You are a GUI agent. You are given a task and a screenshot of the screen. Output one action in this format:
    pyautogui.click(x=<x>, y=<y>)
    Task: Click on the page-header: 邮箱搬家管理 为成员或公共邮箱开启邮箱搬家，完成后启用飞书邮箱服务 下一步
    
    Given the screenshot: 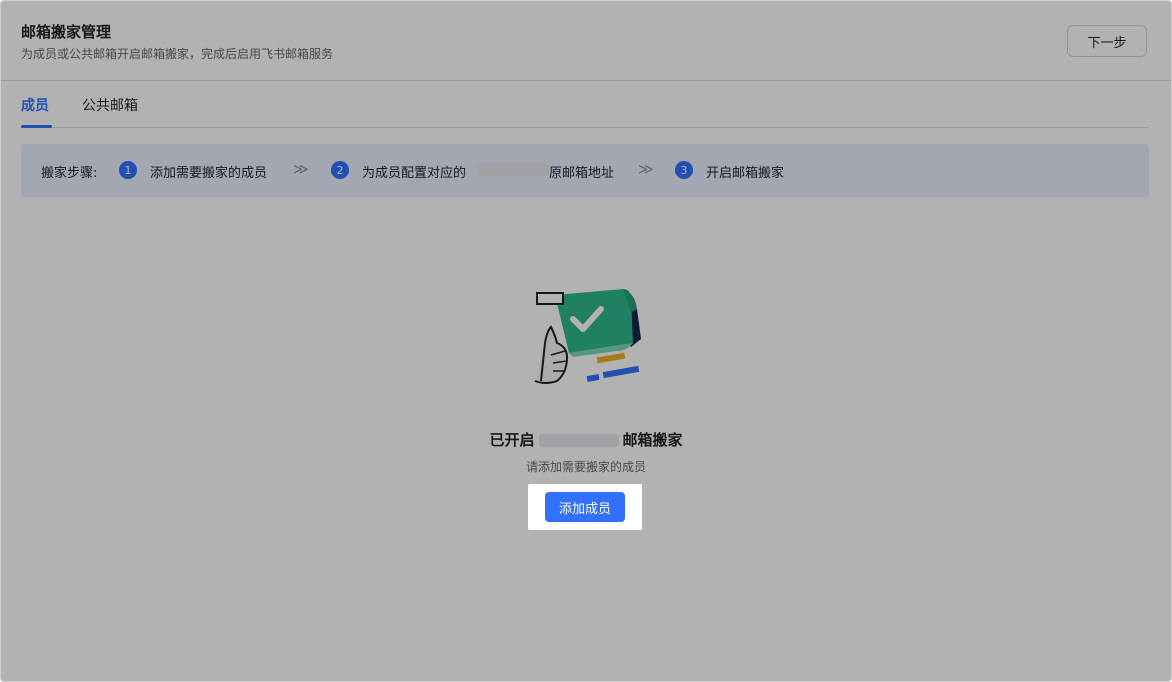 What is the action you would take?
    pyautogui.click(x=586, y=41)
    